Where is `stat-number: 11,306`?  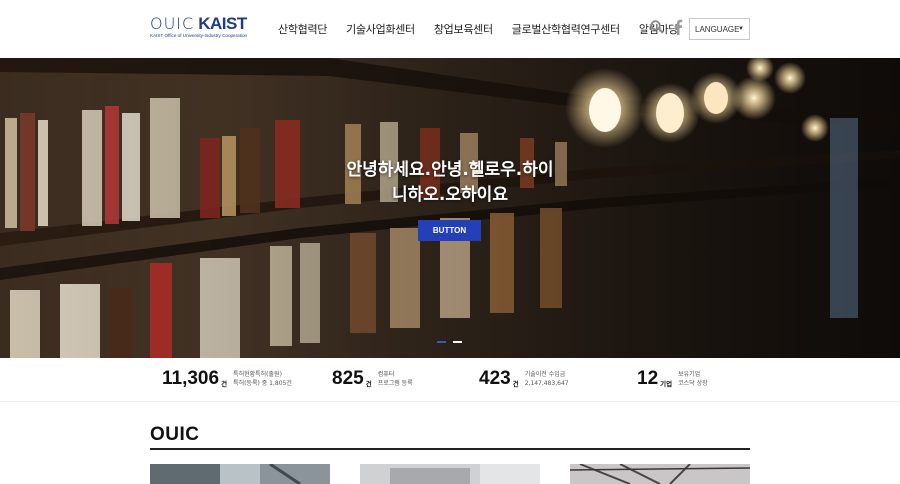 stat-number: 11,306 is located at coordinates (191, 378).